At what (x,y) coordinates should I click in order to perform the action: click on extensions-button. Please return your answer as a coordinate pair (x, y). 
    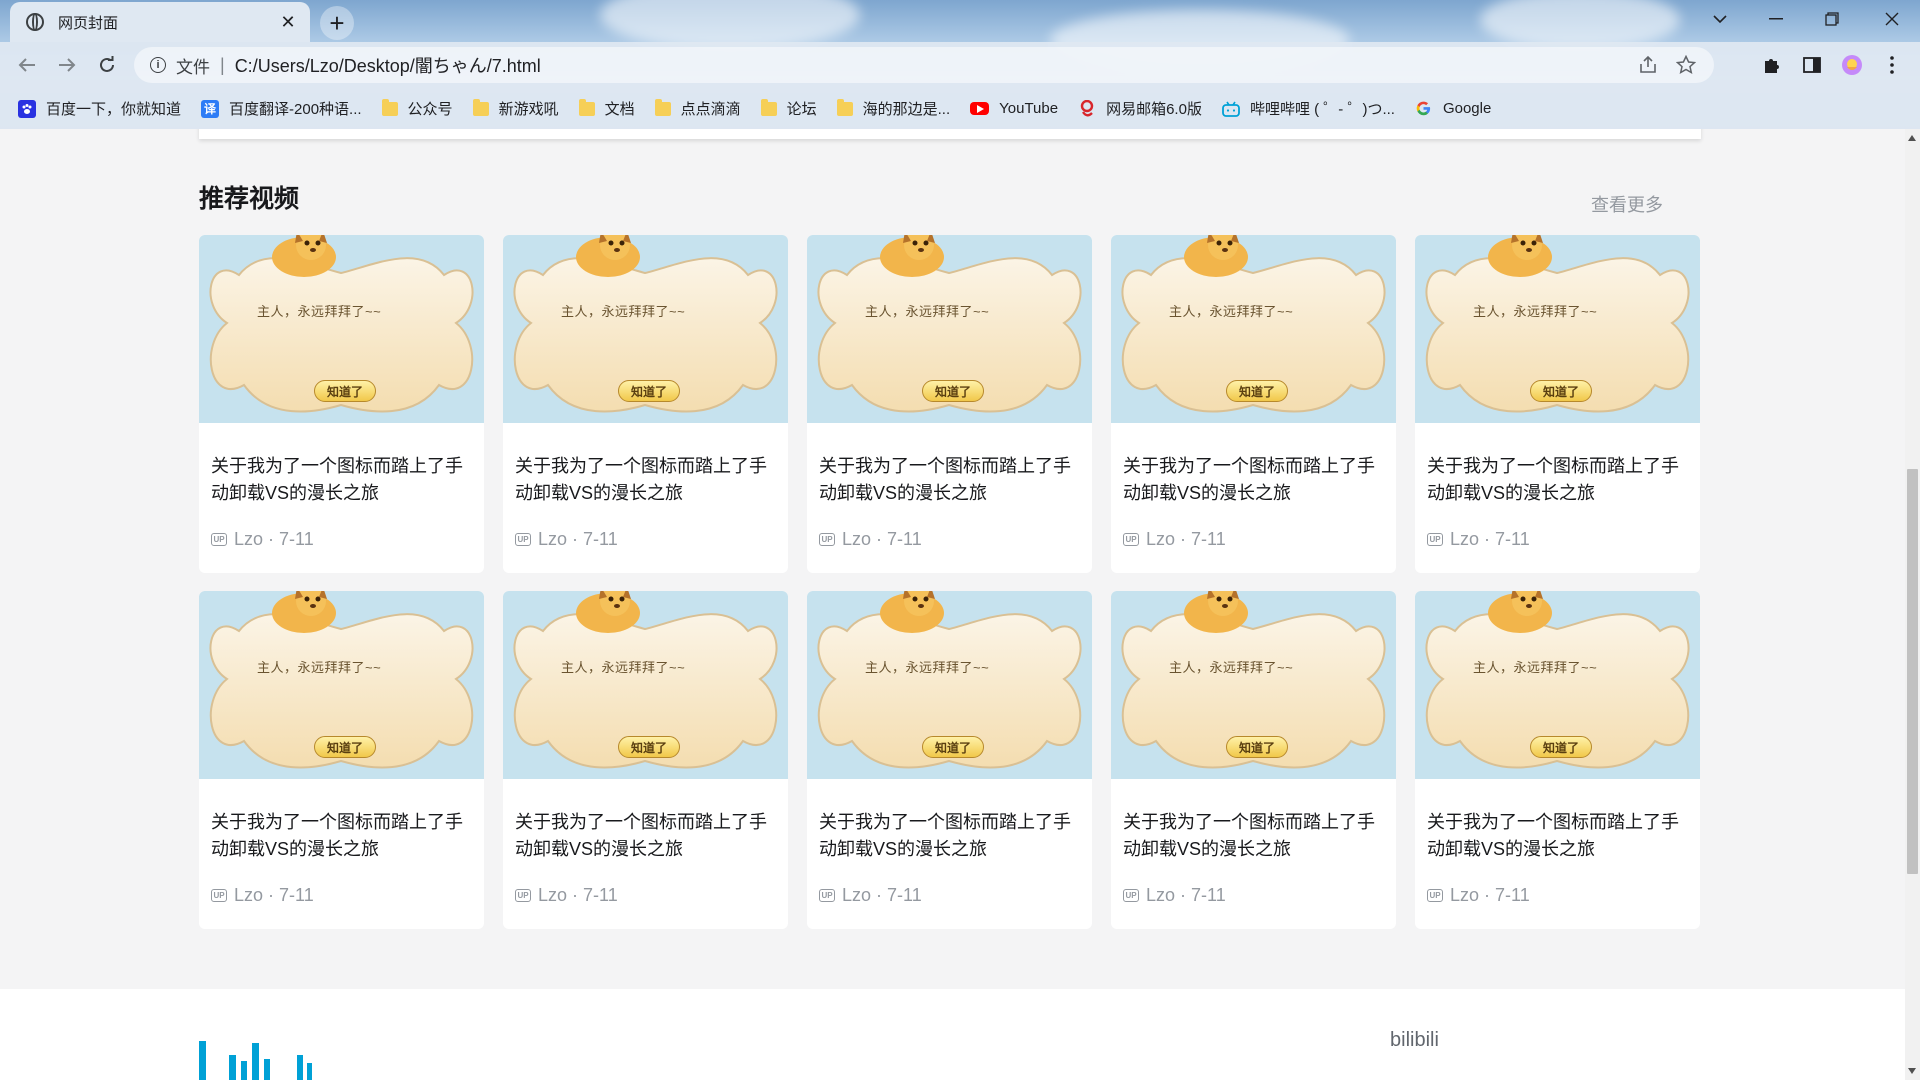
    Looking at the image, I should click on (1772, 65).